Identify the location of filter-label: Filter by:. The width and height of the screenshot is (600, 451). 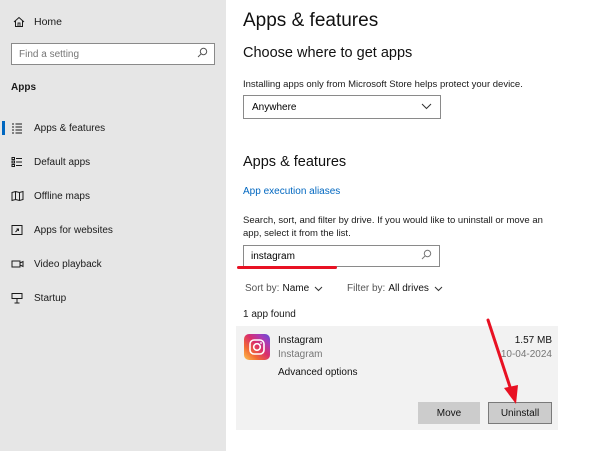
(366, 288).